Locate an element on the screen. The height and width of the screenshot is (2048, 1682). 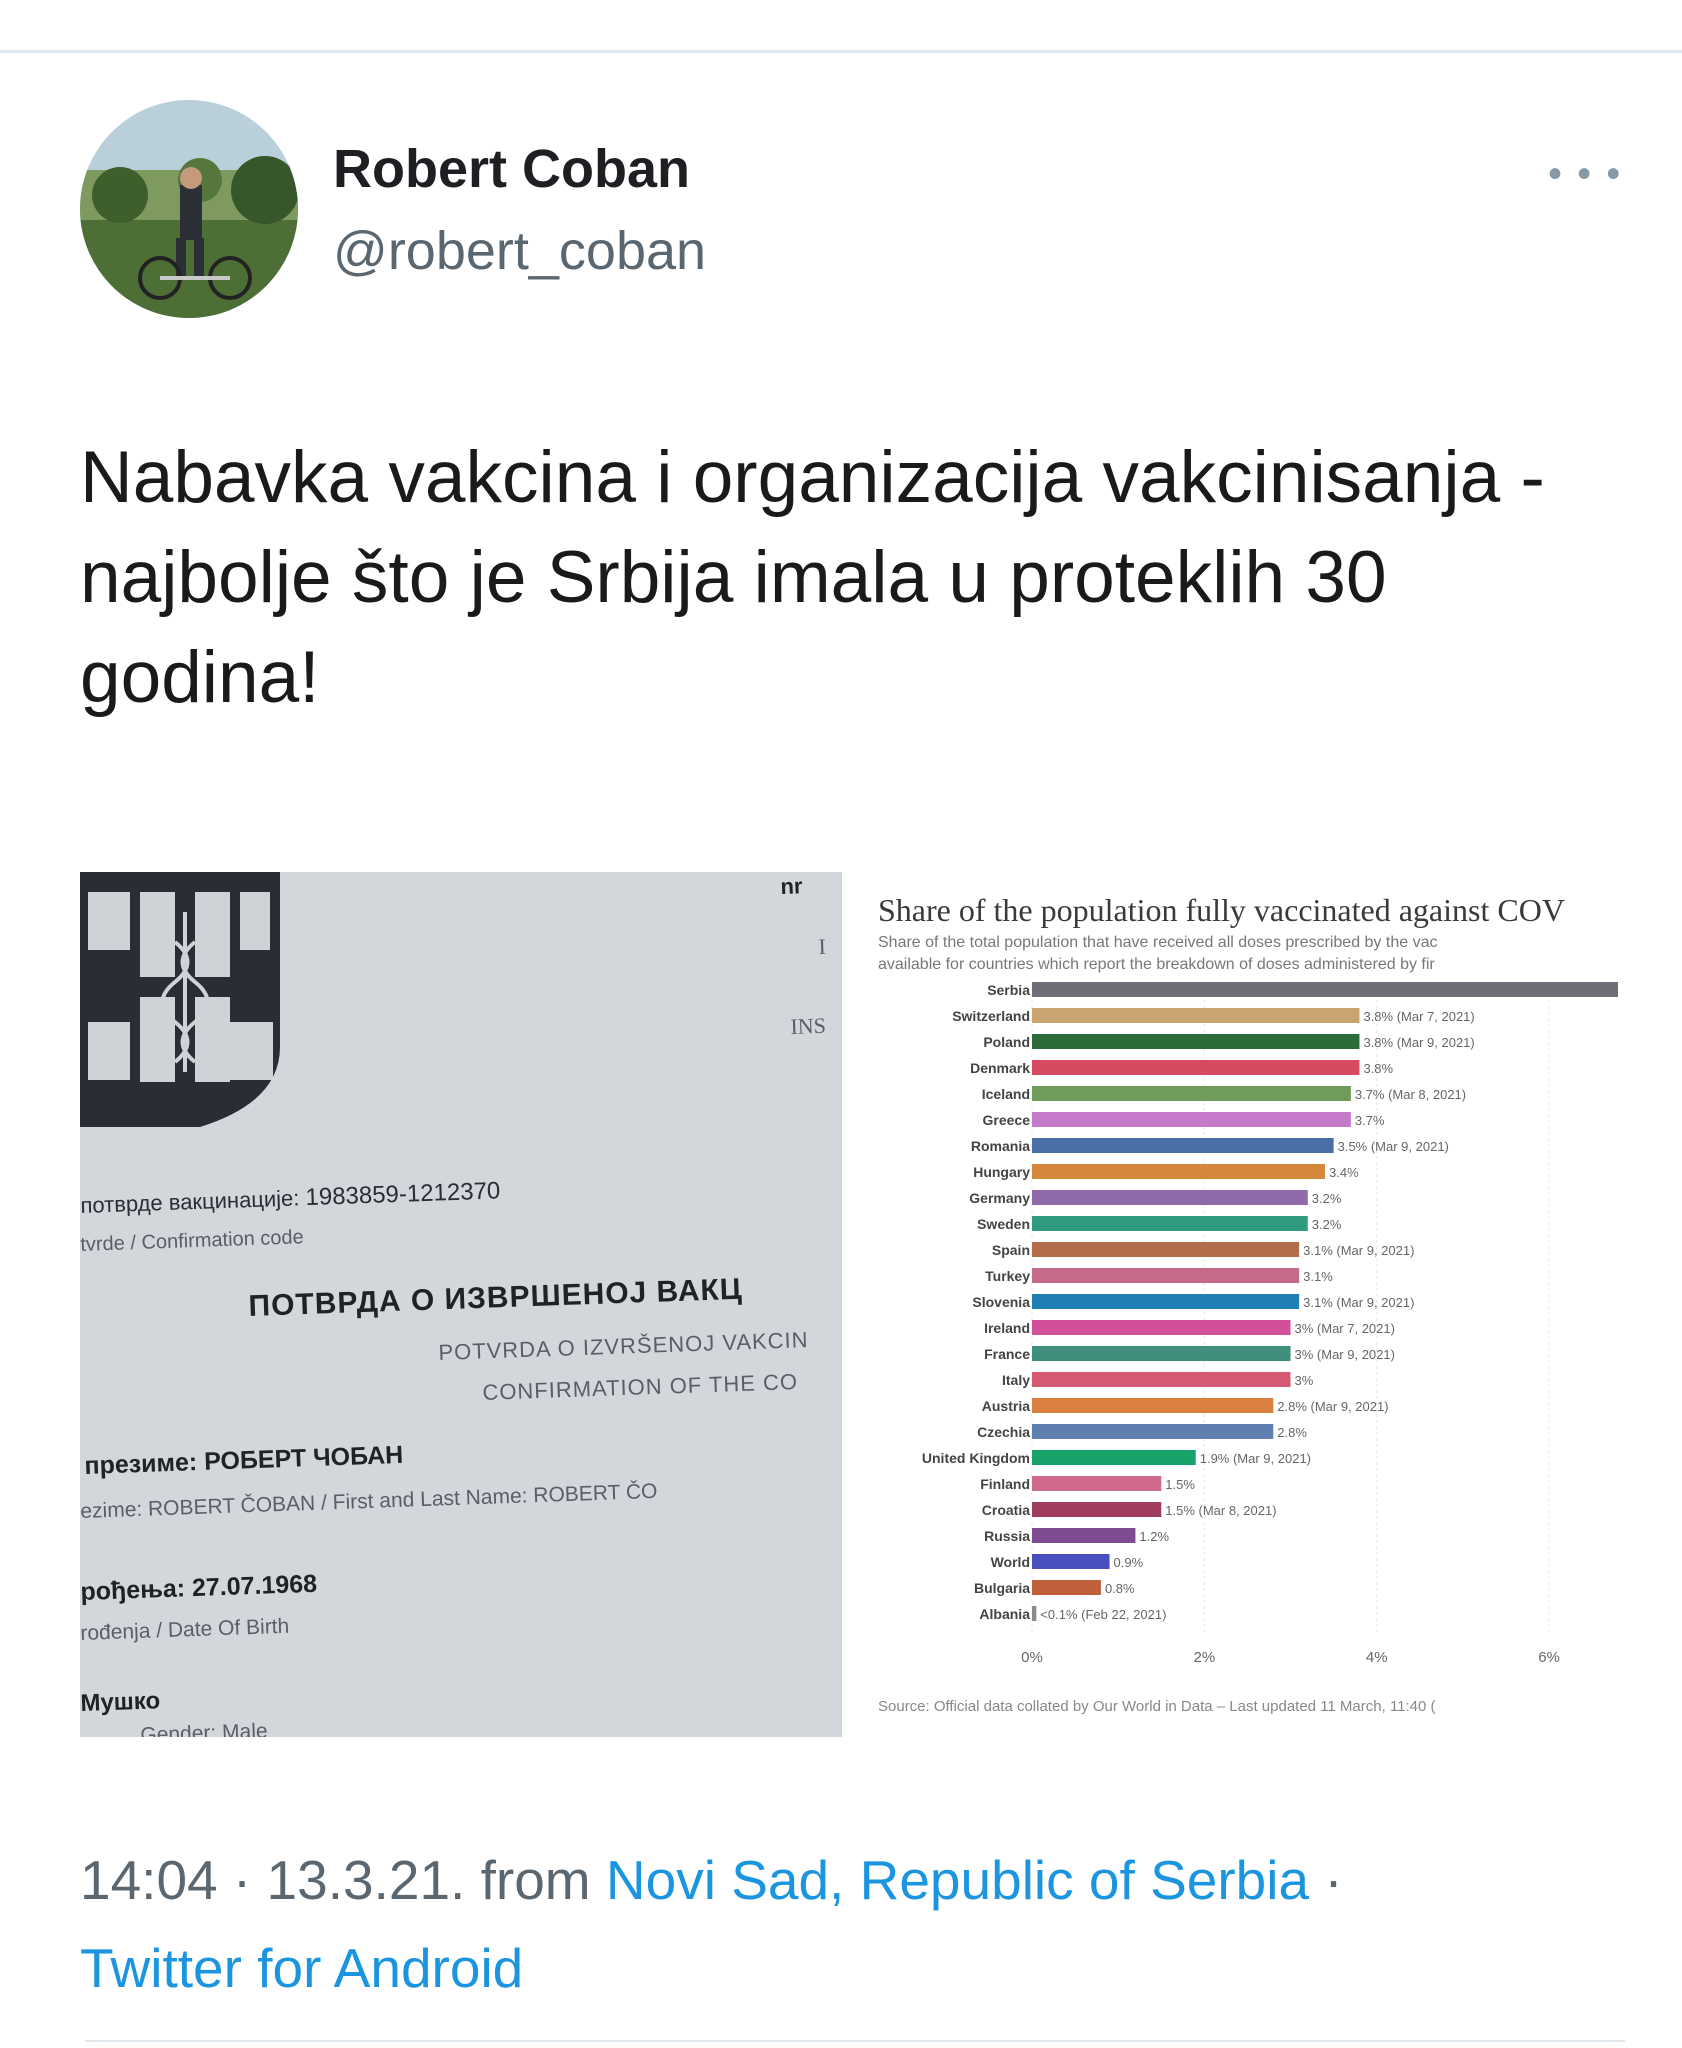
category-label: Turkey is located at coordinates (1007, 1276).